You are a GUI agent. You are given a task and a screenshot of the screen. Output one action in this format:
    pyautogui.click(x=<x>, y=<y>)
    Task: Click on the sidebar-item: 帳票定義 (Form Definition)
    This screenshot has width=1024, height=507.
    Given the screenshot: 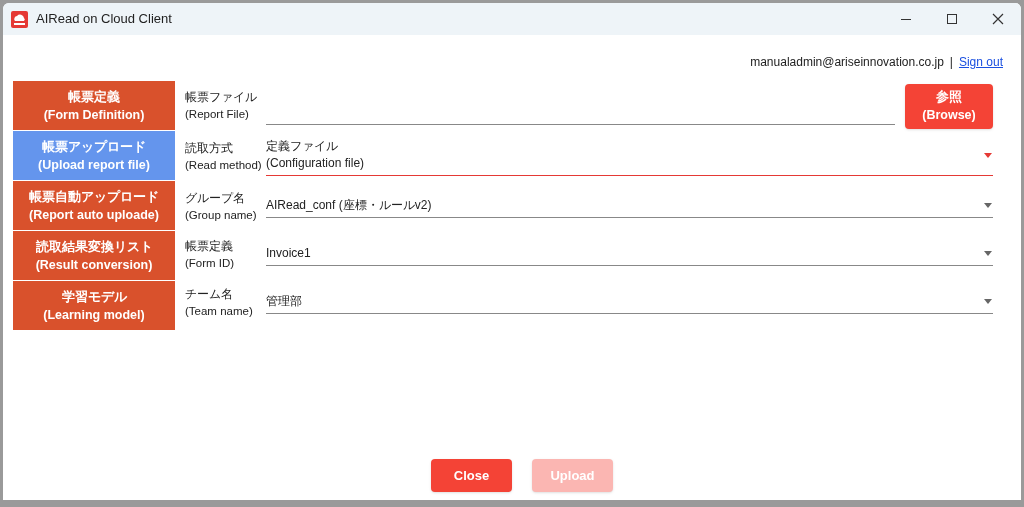 What is the action you would take?
    pyautogui.click(x=94, y=105)
    